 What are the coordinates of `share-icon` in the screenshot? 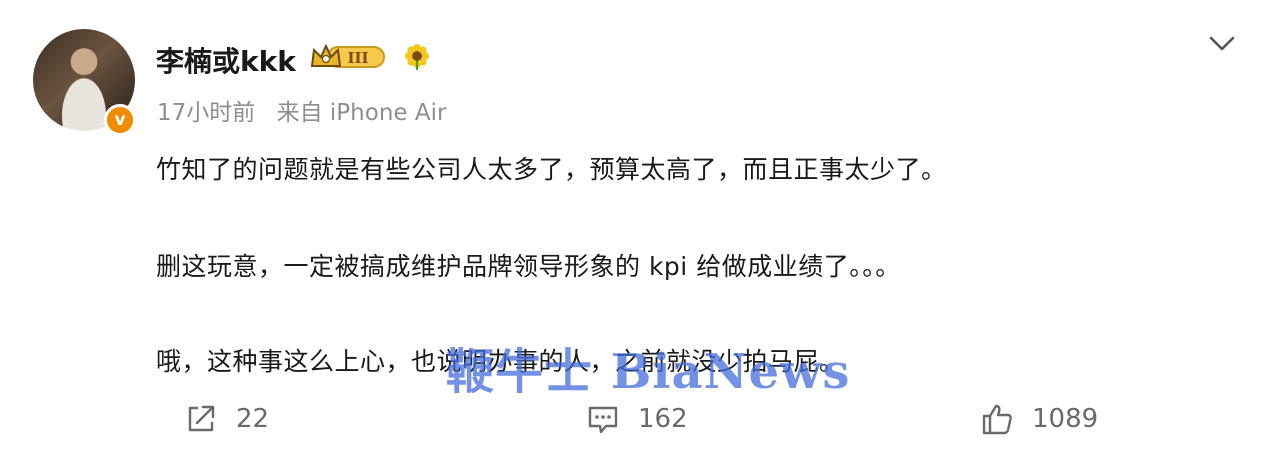 It's located at (201, 418).